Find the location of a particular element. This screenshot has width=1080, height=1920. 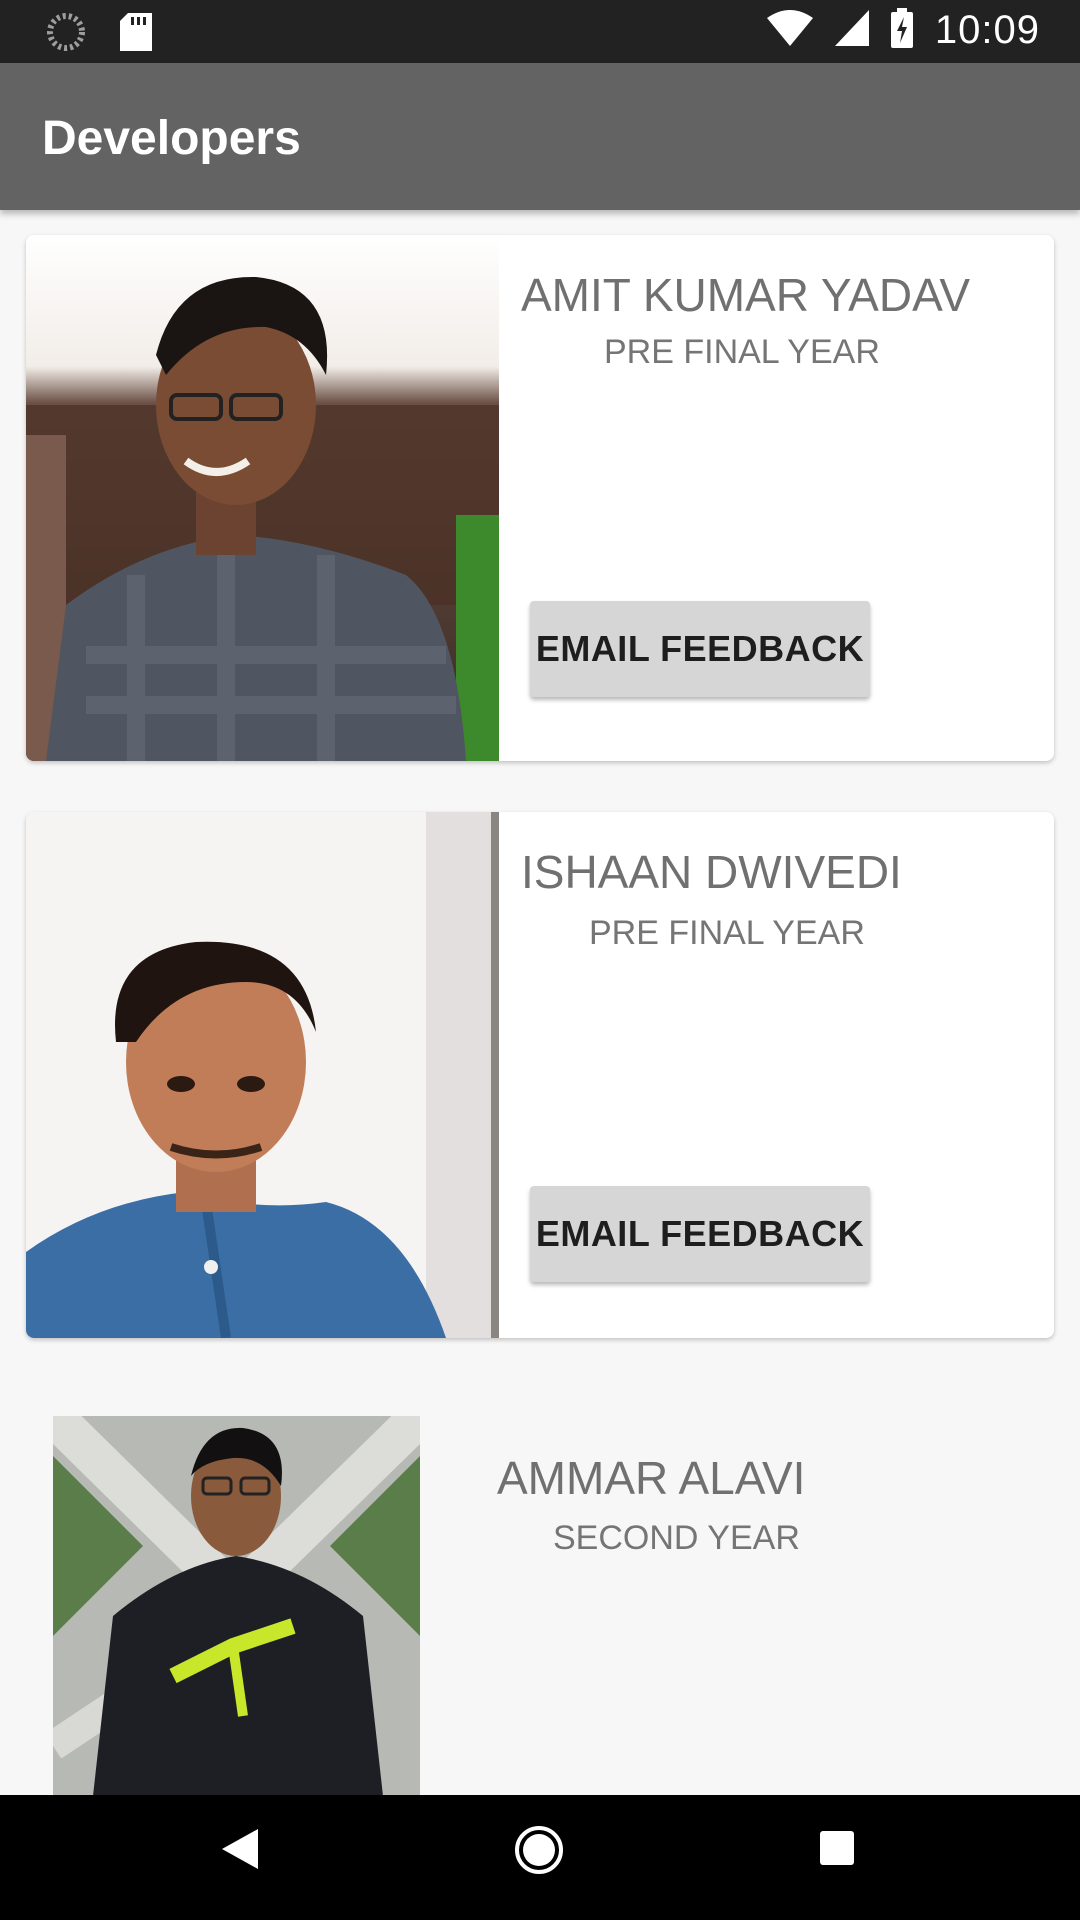

page-title: Developers is located at coordinates (171, 138).